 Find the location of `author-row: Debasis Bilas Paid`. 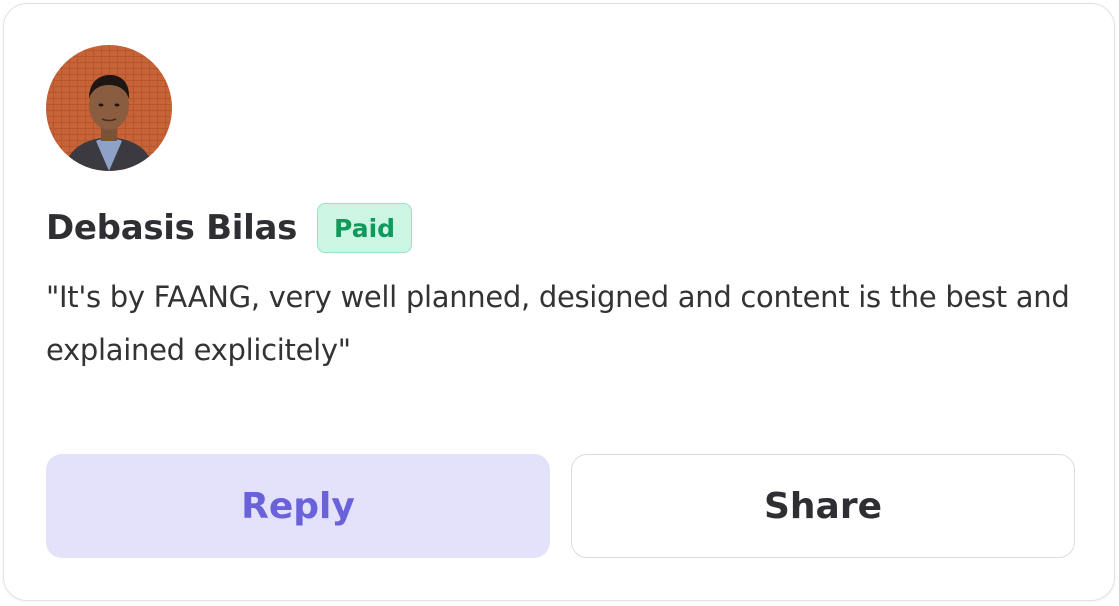

author-row: Debasis Bilas Paid is located at coordinates (229, 228).